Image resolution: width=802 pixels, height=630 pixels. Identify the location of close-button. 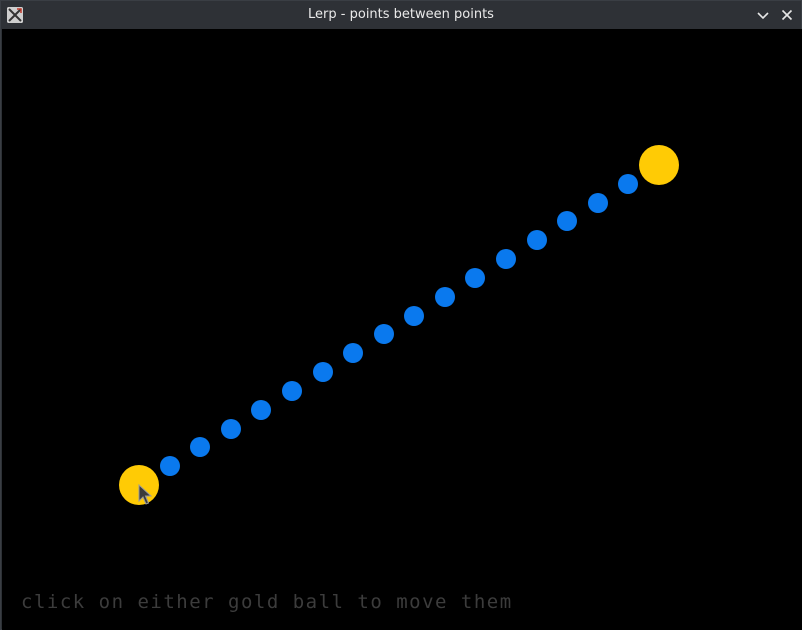
(787, 15).